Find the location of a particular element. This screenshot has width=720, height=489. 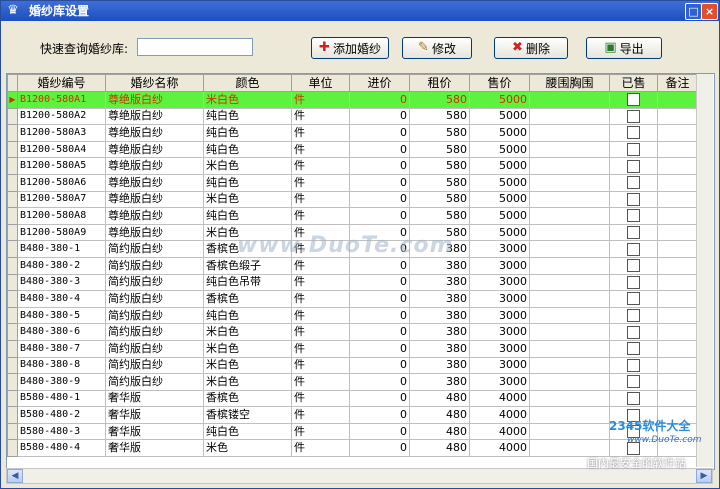

maximize-button: □ is located at coordinates (693, 11).